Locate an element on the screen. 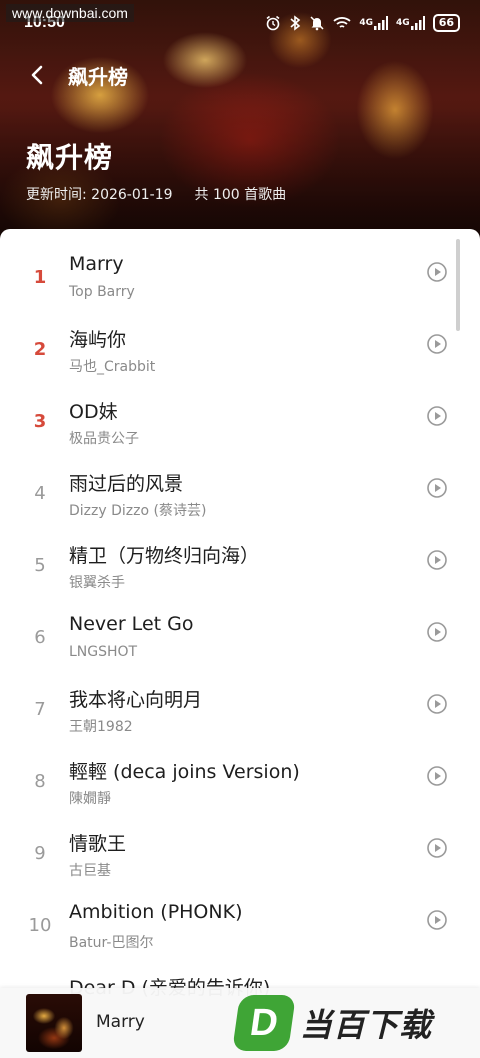 The height and width of the screenshot is (1058, 480). network-label-1: 4G is located at coordinates (366, 23).